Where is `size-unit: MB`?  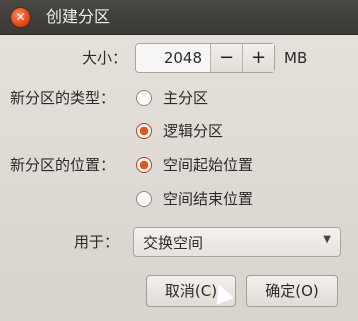 size-unit: MB is located at coordinates (296, 58).